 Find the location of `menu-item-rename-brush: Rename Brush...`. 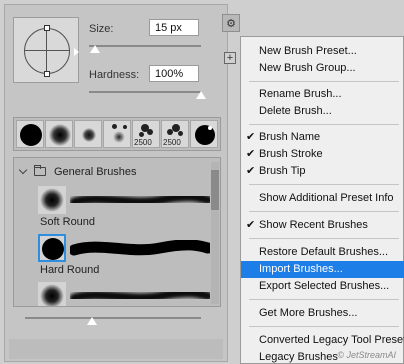

menu-item-rename-brush: Rename Brush... is located at coordinates (322, 94).